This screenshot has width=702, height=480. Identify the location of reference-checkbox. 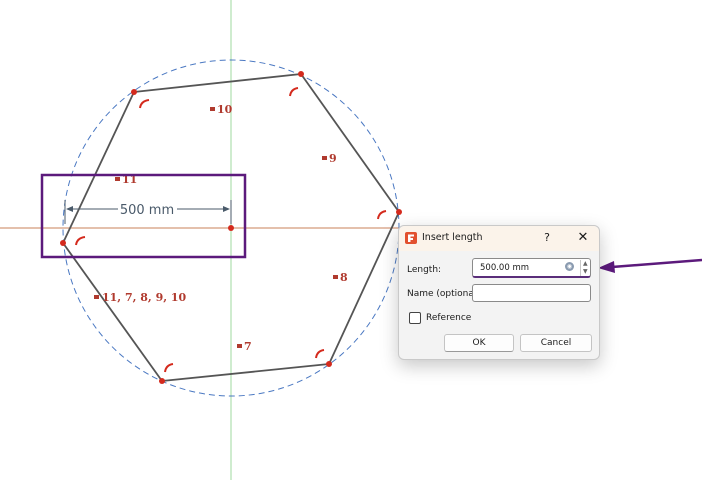
(415, 318).